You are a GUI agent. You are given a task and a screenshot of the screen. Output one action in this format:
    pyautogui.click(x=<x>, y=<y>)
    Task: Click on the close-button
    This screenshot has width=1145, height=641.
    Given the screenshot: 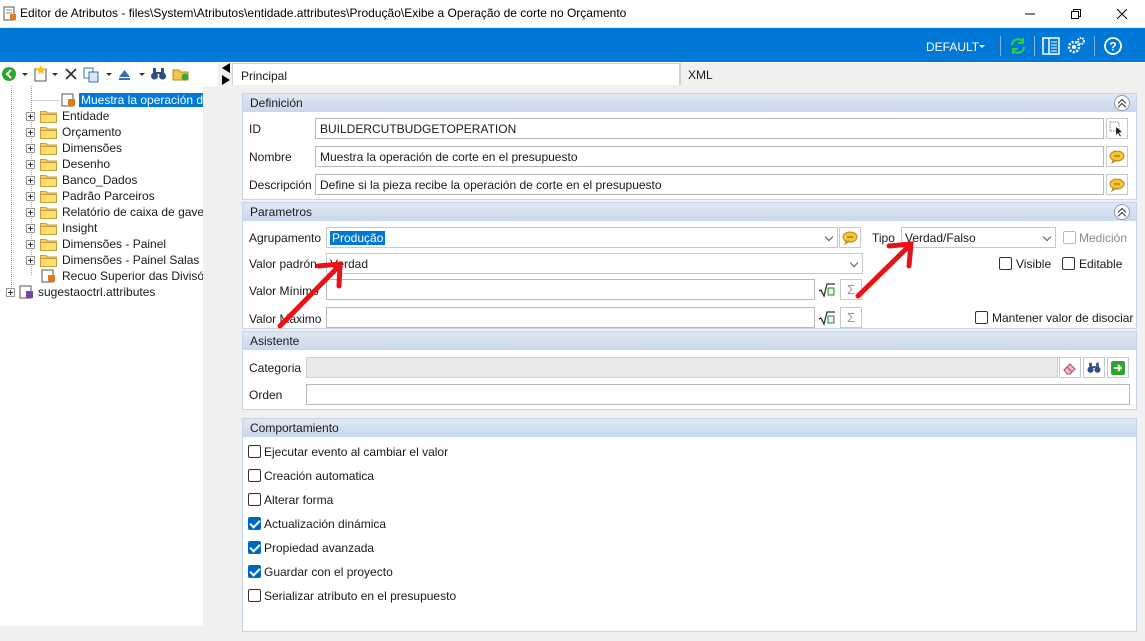 What is the action you would take?
    pyautogui.click(x=1122, y=14)
    